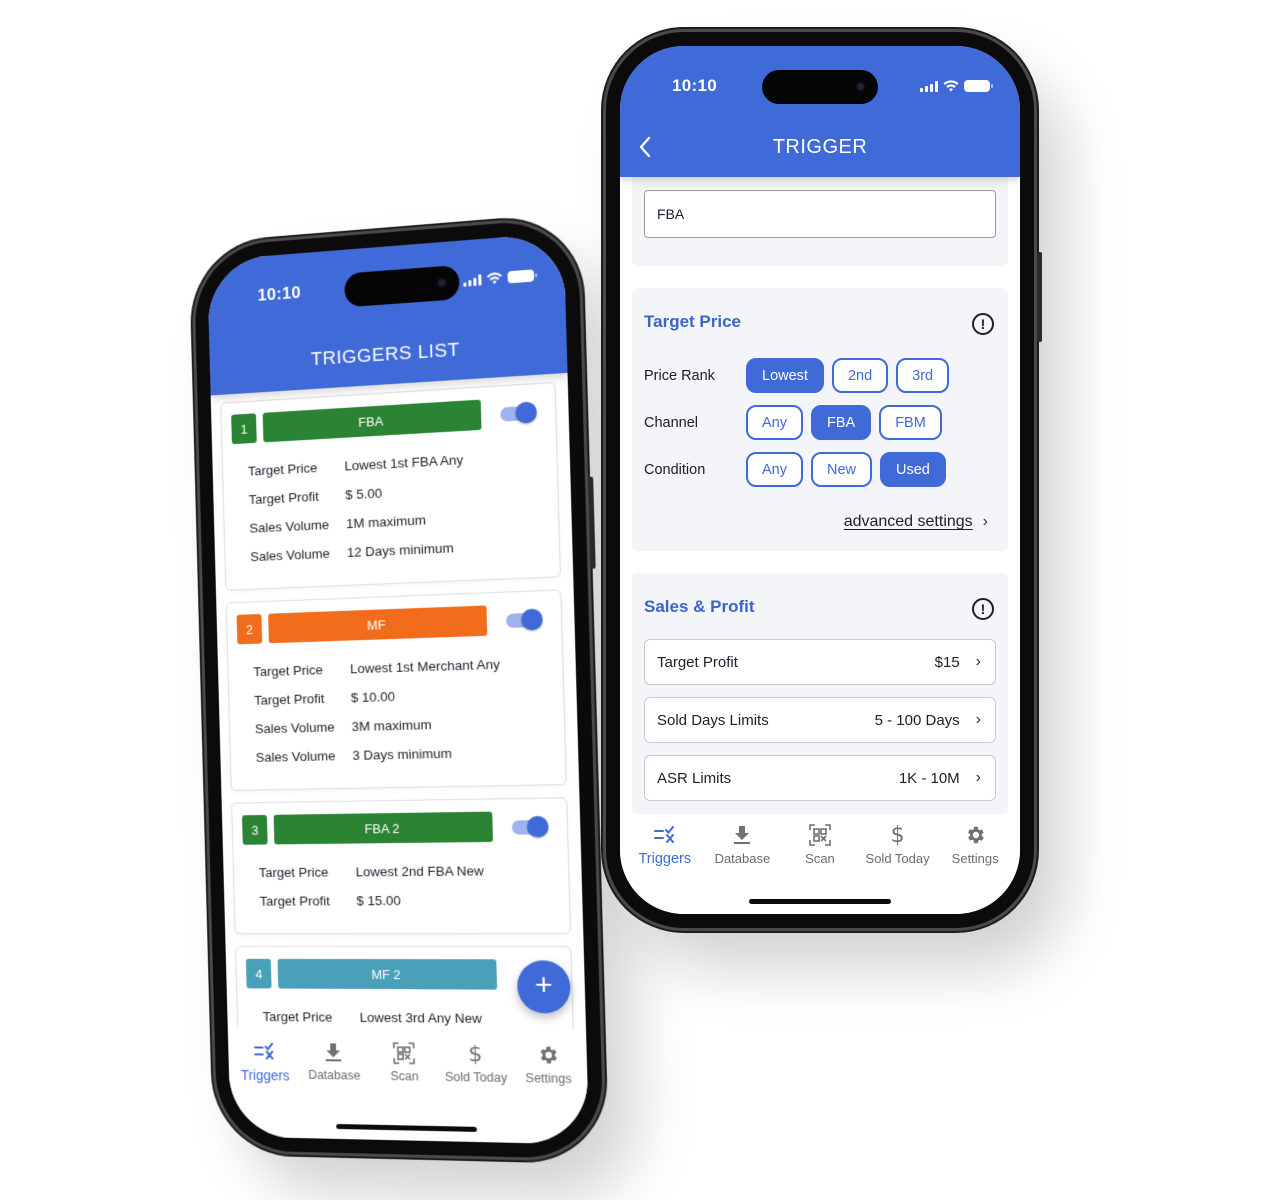 This screenshot has width=1263, height=1200. What do you see at coordinates (671, 422) in the screenshot?
I see `option-label: Channel` at bounding box center [671, 422].